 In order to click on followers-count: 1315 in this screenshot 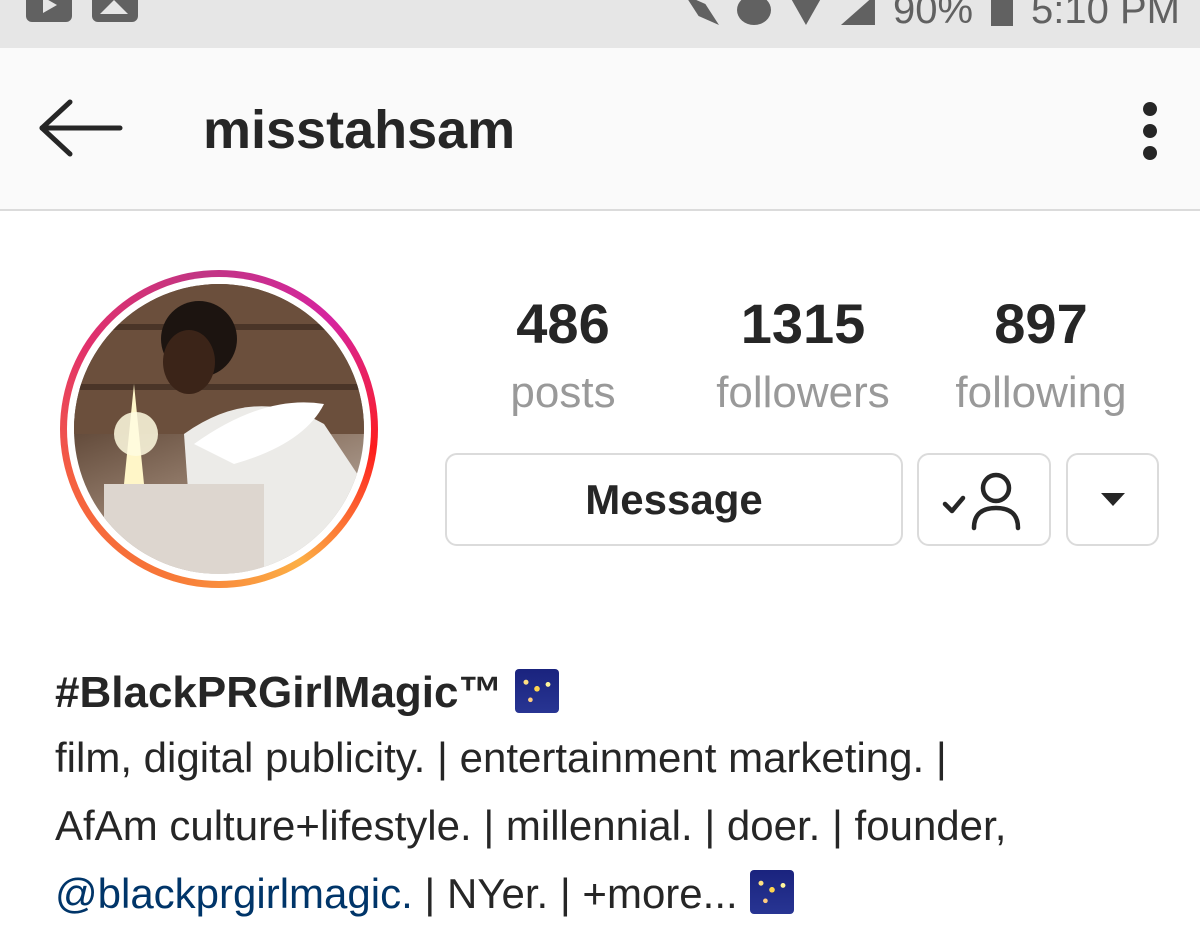, I will do `click(803, 323)`.